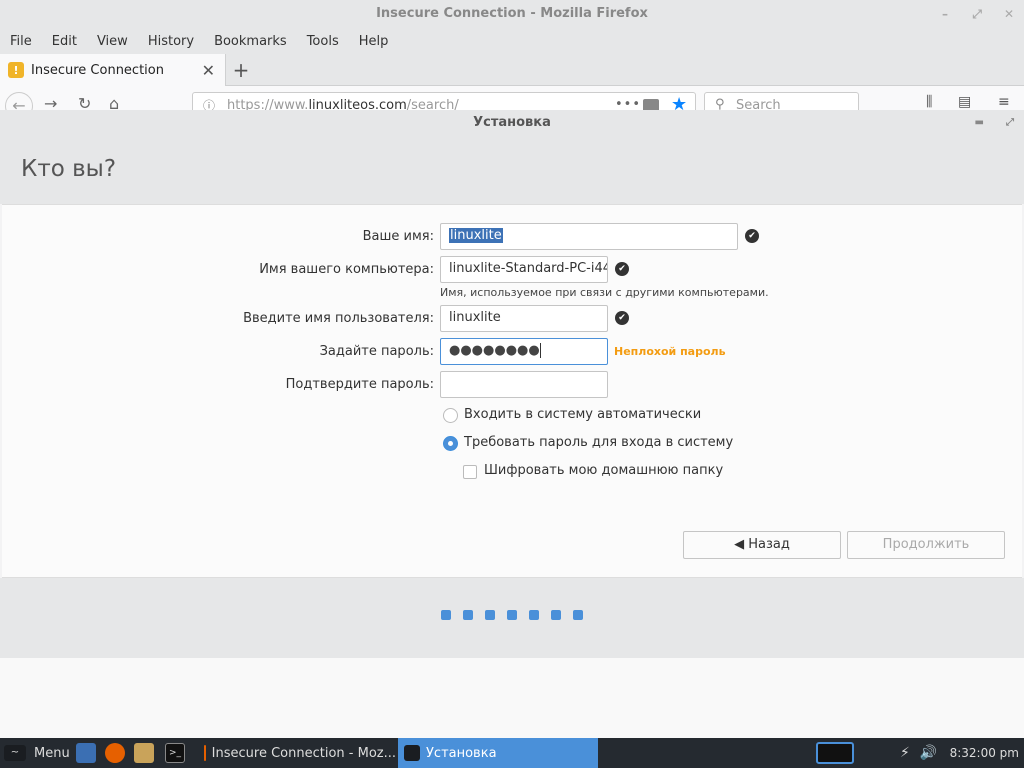  I want to click on desktop-icon, so click(86, 753).